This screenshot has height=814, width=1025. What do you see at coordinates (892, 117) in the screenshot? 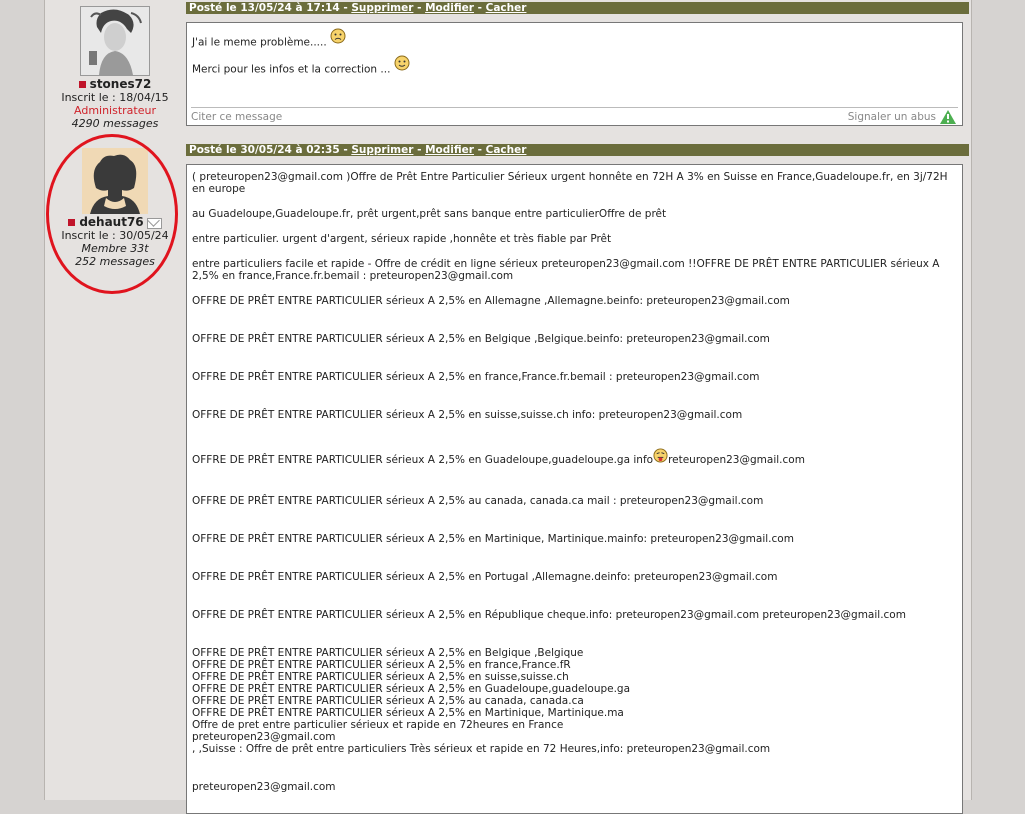
I see `report-abuse-link: Signaler un abus` at bounding box center [892, 117].